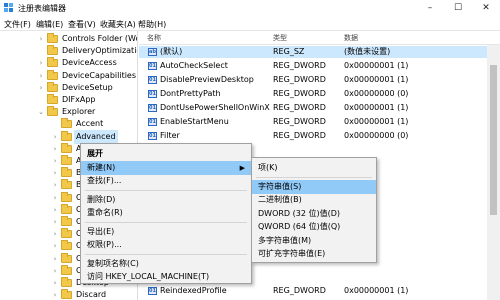 The width and height of the screenshot is (500, 300). Describe the element at coordinates (82, 24) in the screenshot. I see `menu-view: 查看(V)` at that location.